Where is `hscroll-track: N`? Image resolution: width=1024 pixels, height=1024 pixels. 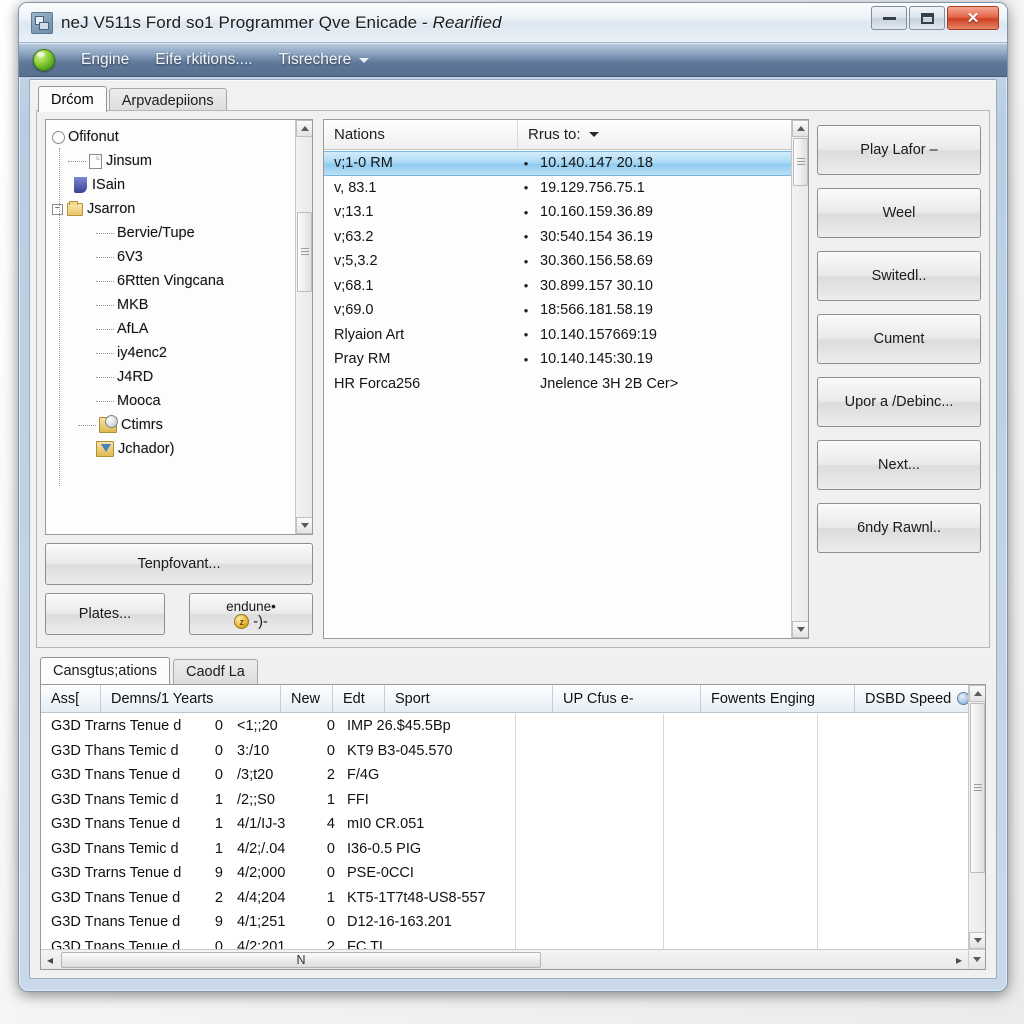 hscroll-track: N is located at coordinates (504, 960).